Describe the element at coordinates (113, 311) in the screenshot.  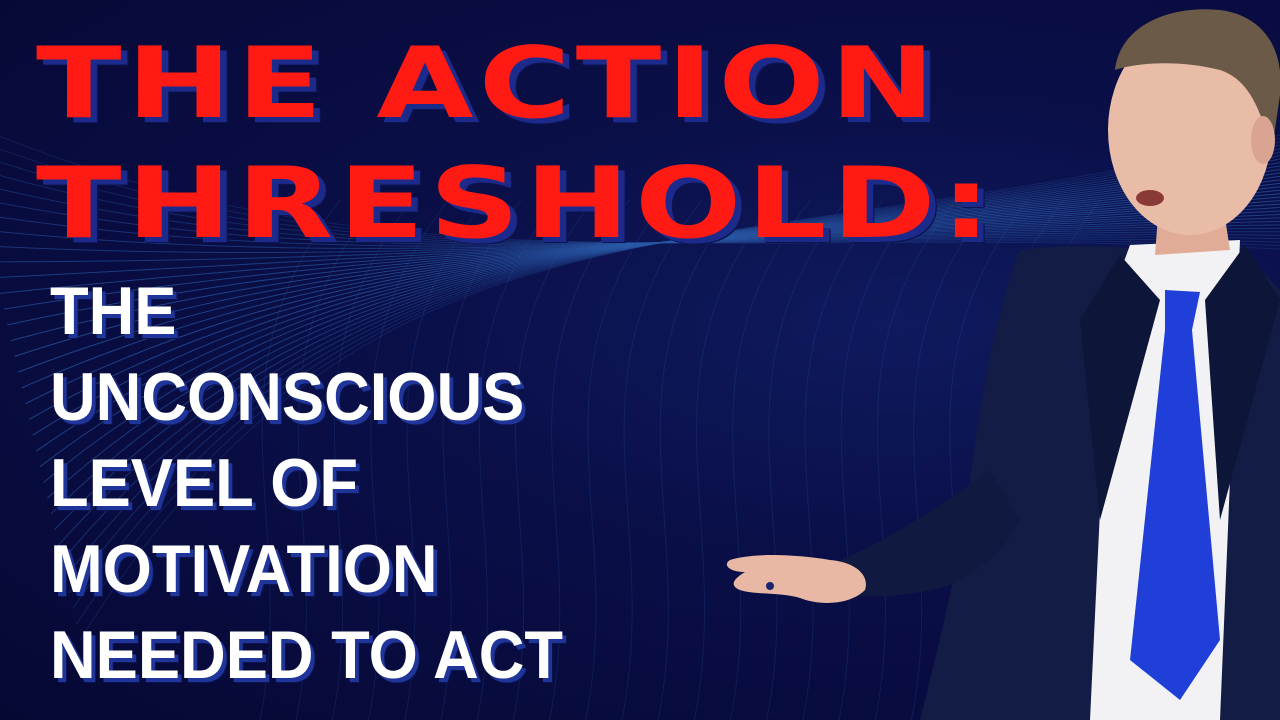
I see `subheadline-line-1: THE` at that location.